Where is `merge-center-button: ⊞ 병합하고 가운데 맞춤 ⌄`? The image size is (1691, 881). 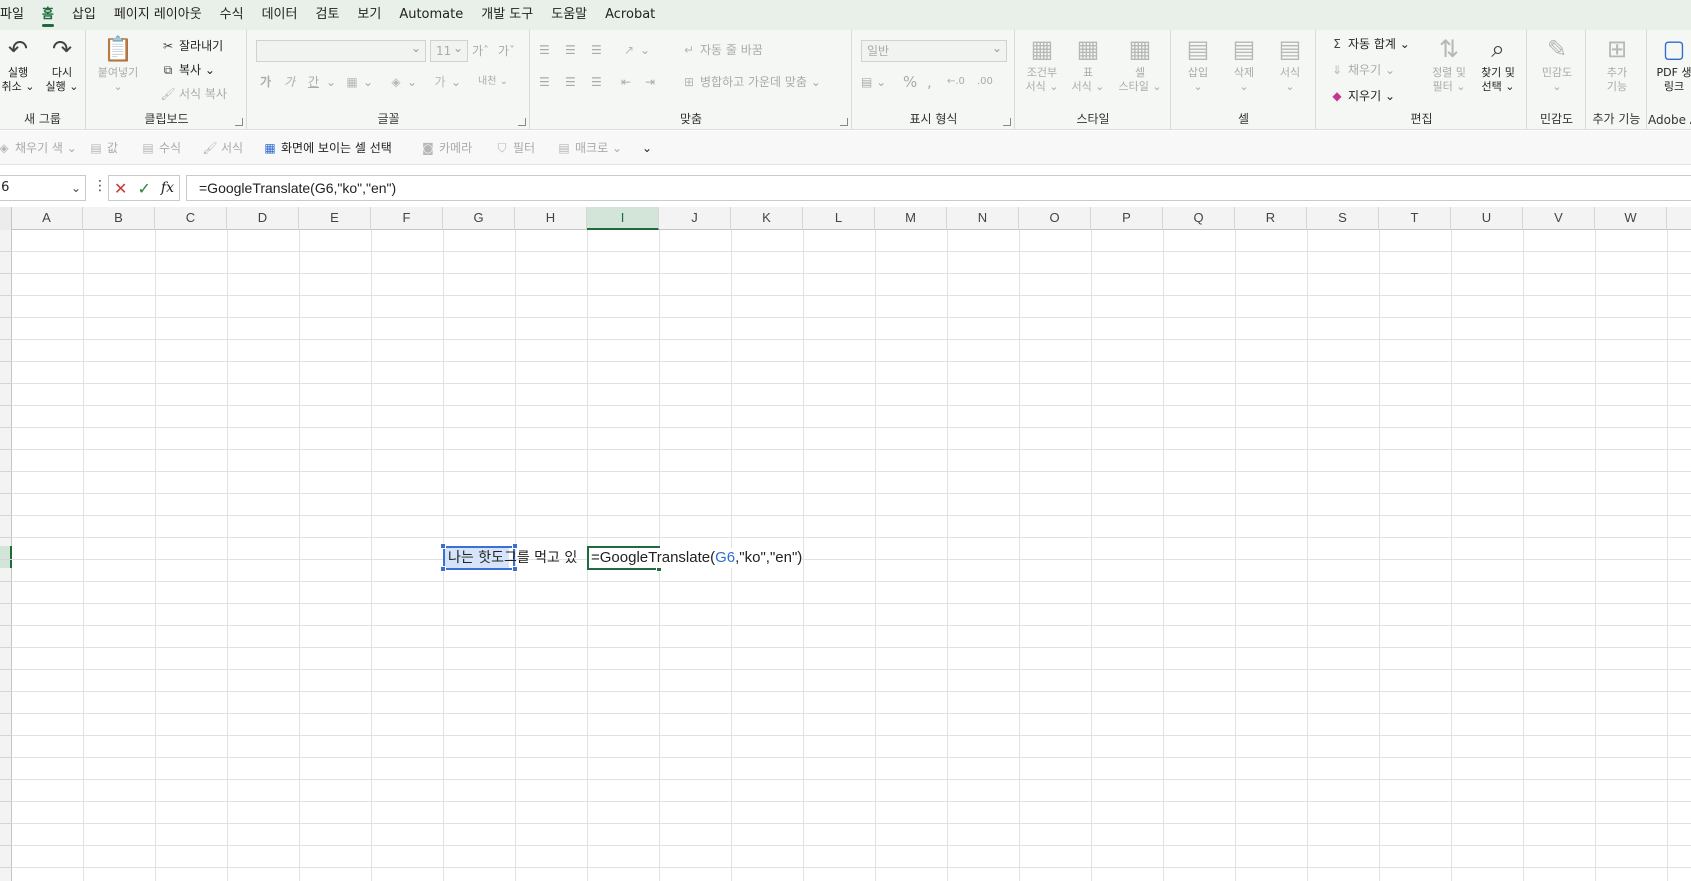
merge-center-button: ⊞ 병합하고 가운데 맞춤 ⌄ is located at coordinates (751, 82).